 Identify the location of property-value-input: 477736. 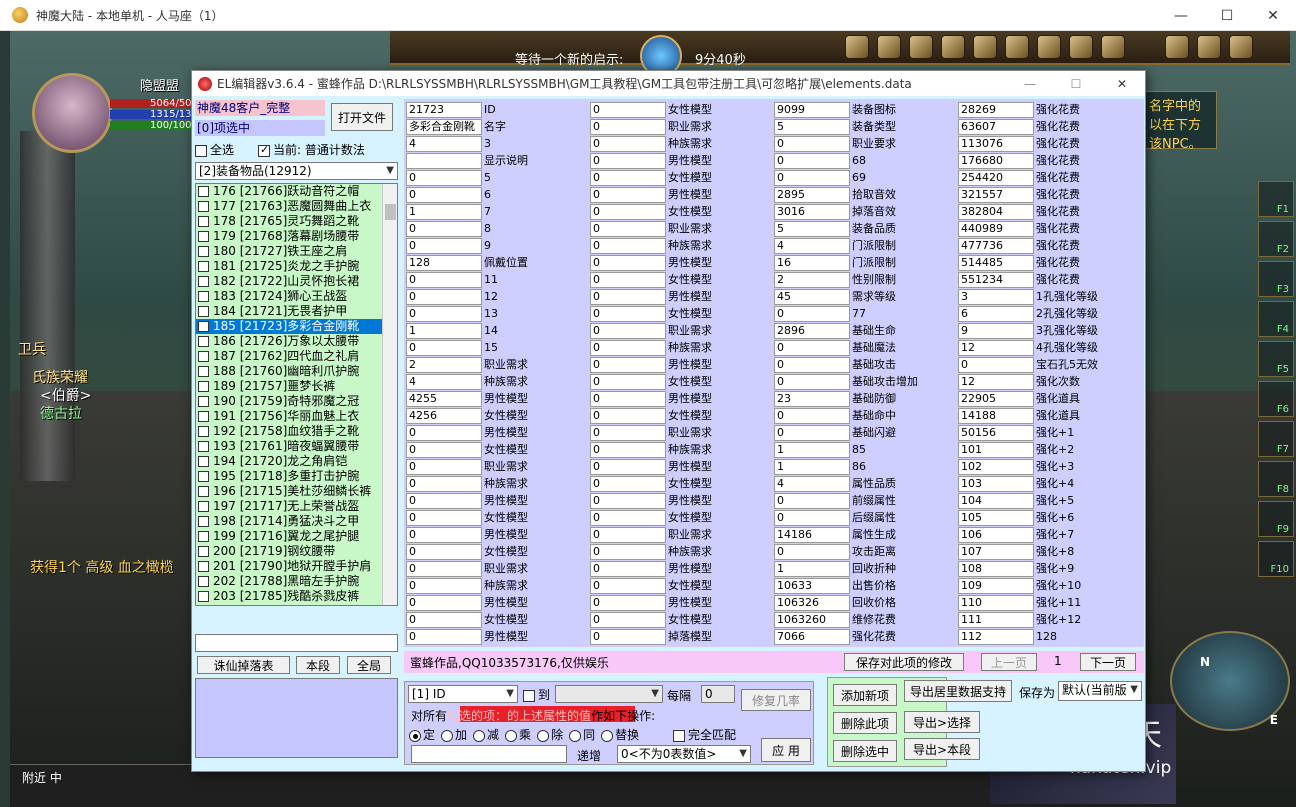
(996, 246).